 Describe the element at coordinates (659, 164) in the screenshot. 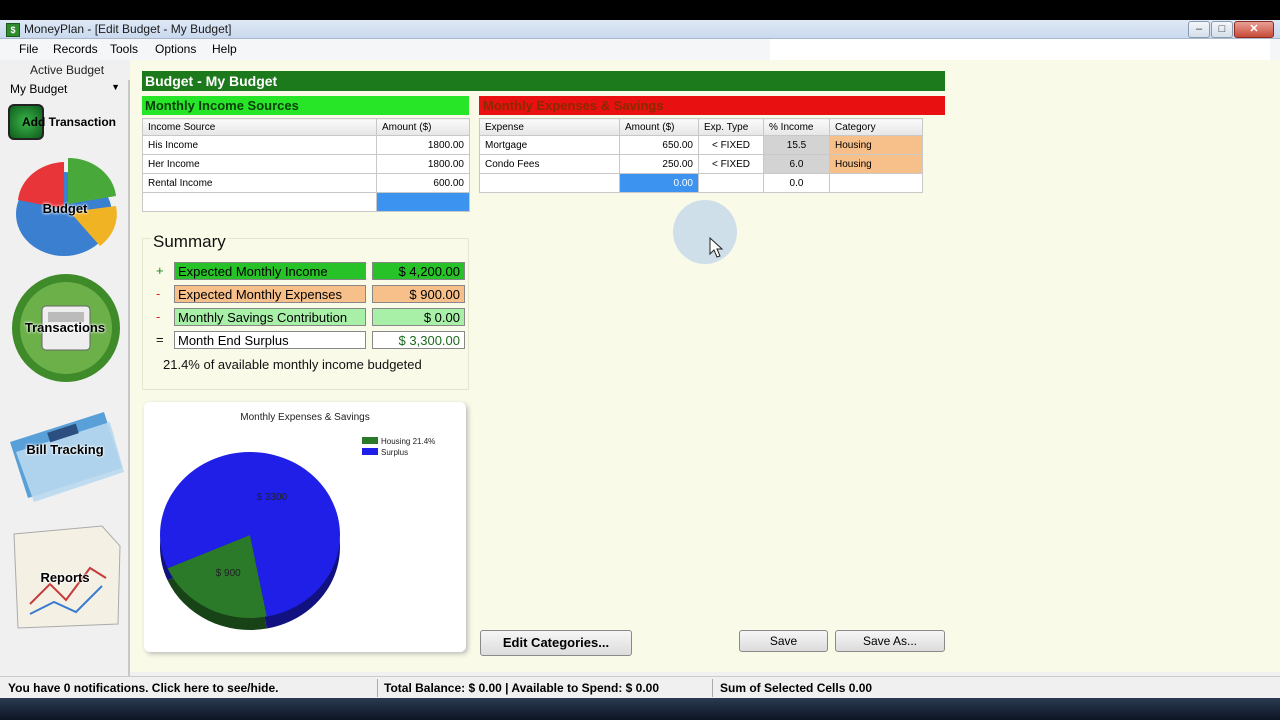

I see `table-cell: 250.00` at that location.